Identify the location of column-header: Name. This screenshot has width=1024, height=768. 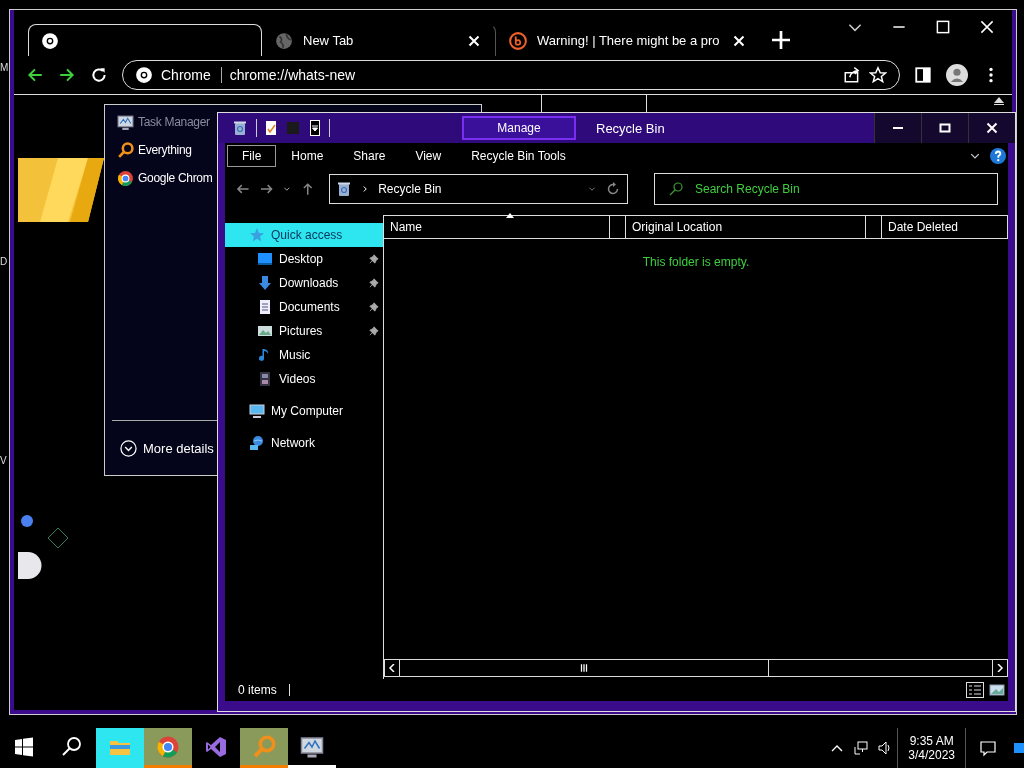
(497, 227).